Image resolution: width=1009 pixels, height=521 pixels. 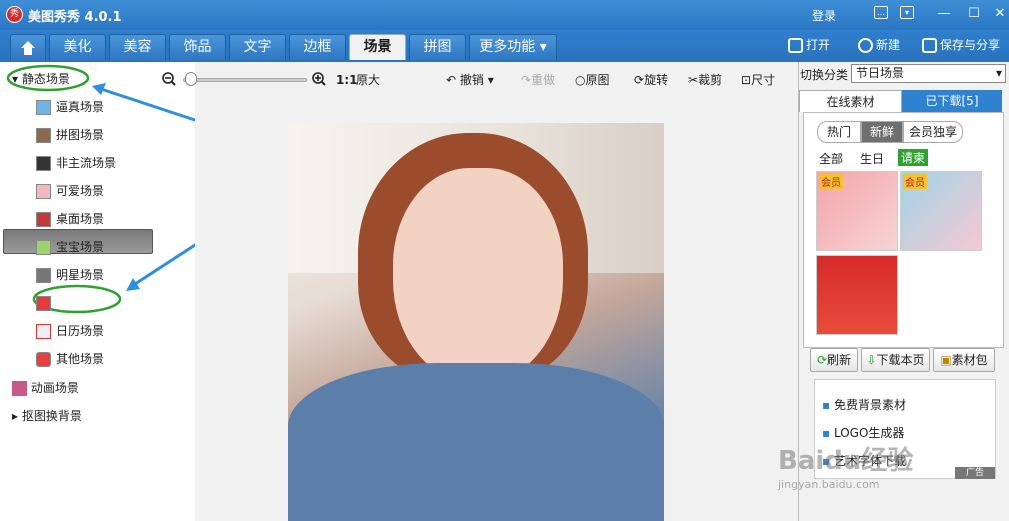 I want to click on category-select: 节日场景 ▾, so click(x=928, y=73).